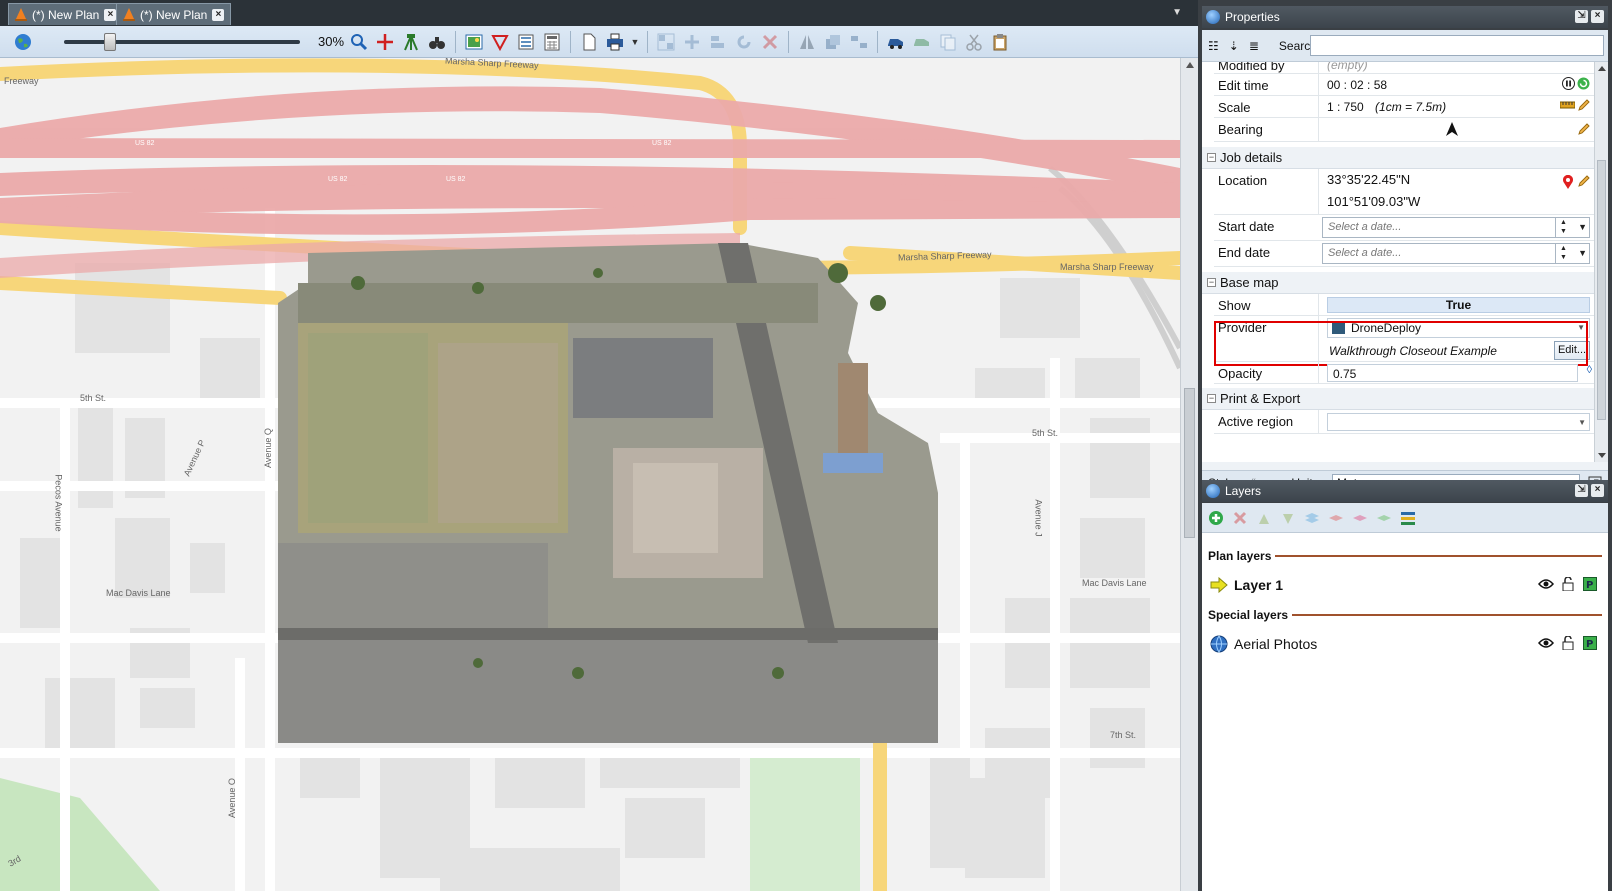 The height and width of the screenshot is (891, 1612). Describe the element at coordinates (1404, 68) in the screenshot. I see `property-row: Modified by (empty)` at that location.